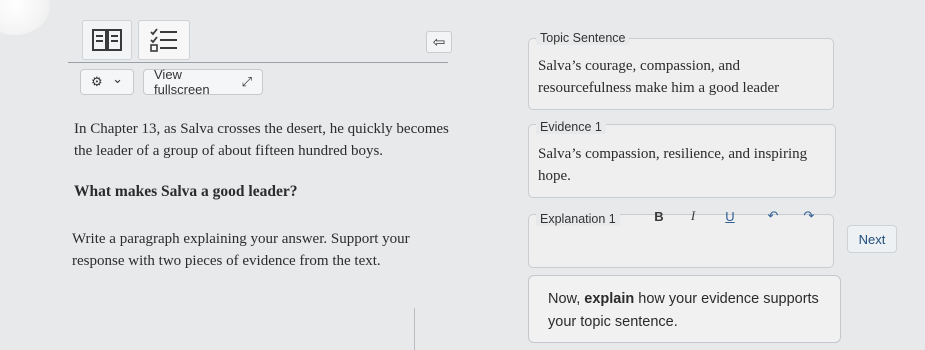 The image size is (925, 350). What do you see at coordinates (809, 216) in the screenshot?
I see `redo-button: ↷` at bounding box center [809, 216].